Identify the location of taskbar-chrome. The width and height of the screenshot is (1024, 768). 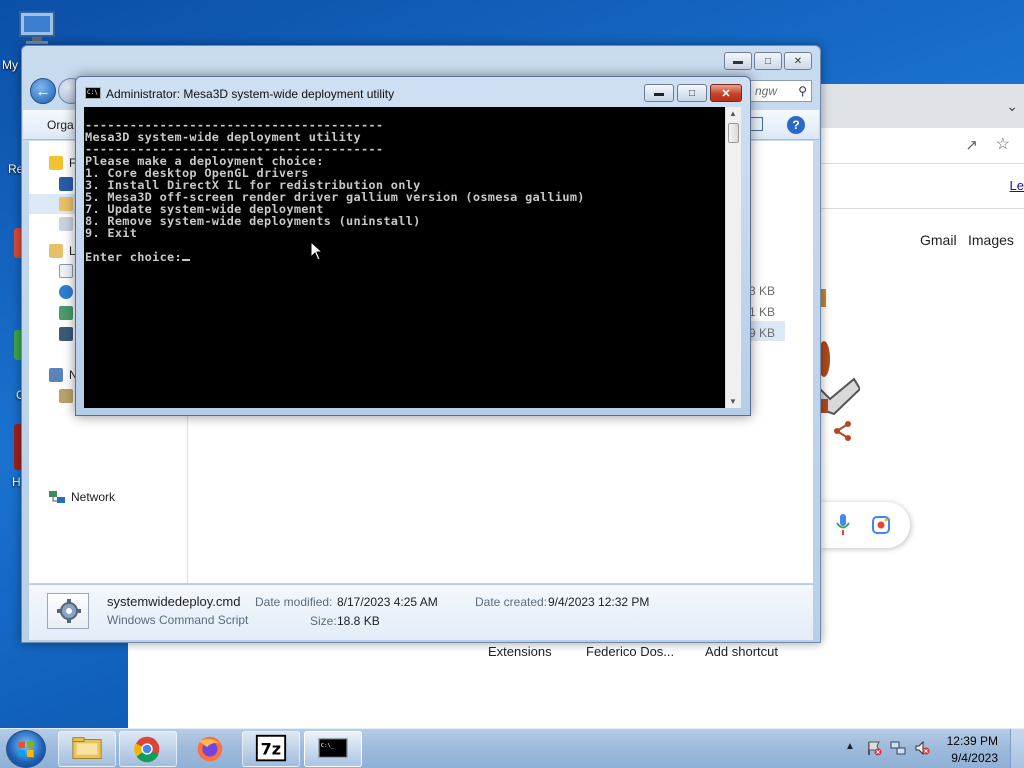
(148, 749).